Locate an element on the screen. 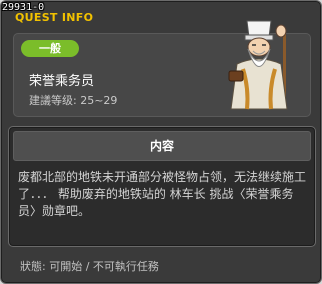 This screenshot has width=322, height=284. quest-status: 狀態: 可開始 / 不可執行任務 is located at coordinates (89, 266).